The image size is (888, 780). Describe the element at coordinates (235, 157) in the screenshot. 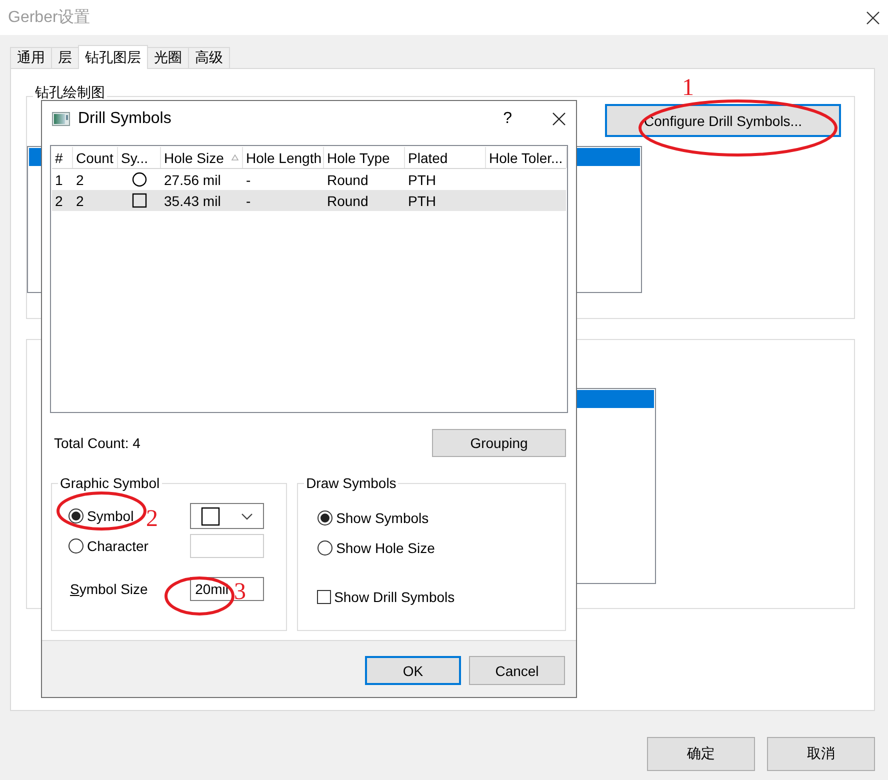

I see `sort-icon` at that location.